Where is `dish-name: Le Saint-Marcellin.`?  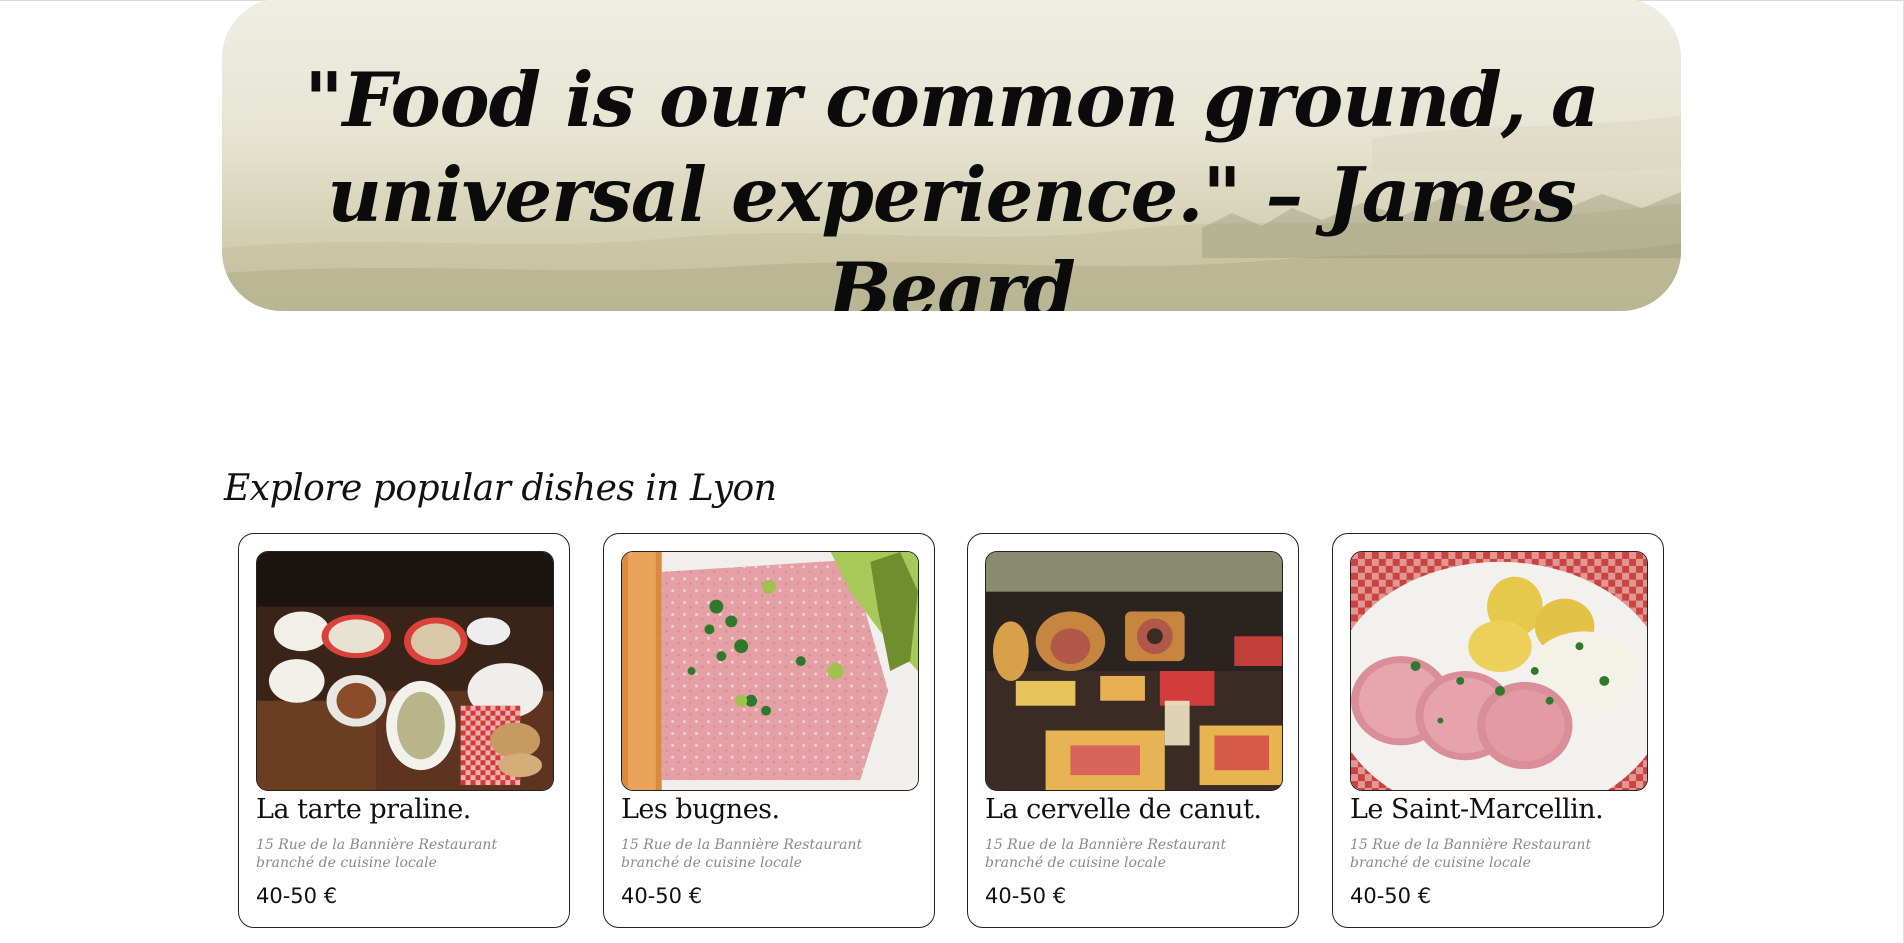
dish-name: Le Saint-Marcellin. is located at coordinates (1477, 809).